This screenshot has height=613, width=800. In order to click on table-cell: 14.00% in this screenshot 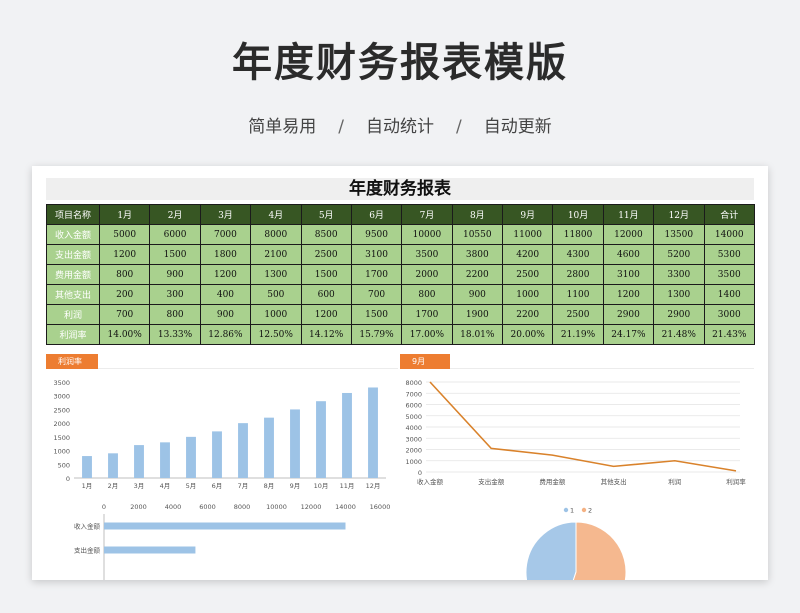, I will do `click(124, 334)`.